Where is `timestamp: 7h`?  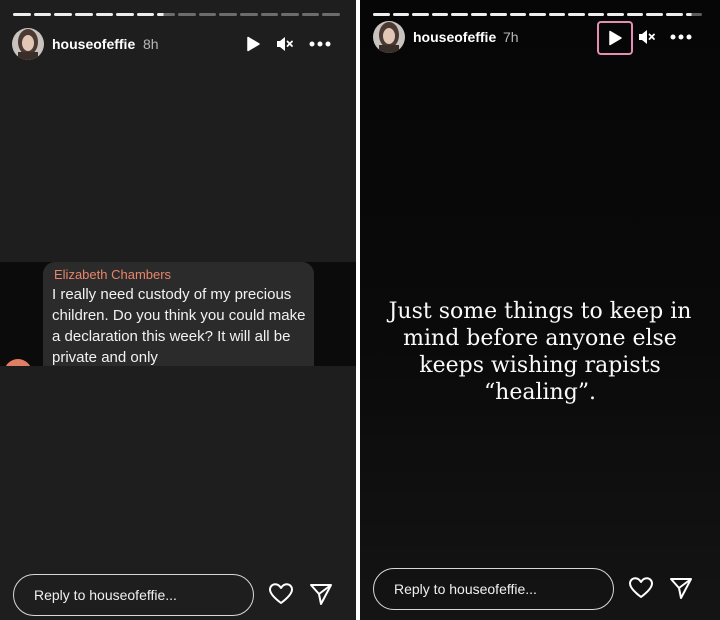
timestamp: 7h is located at coordinates (511, 37).